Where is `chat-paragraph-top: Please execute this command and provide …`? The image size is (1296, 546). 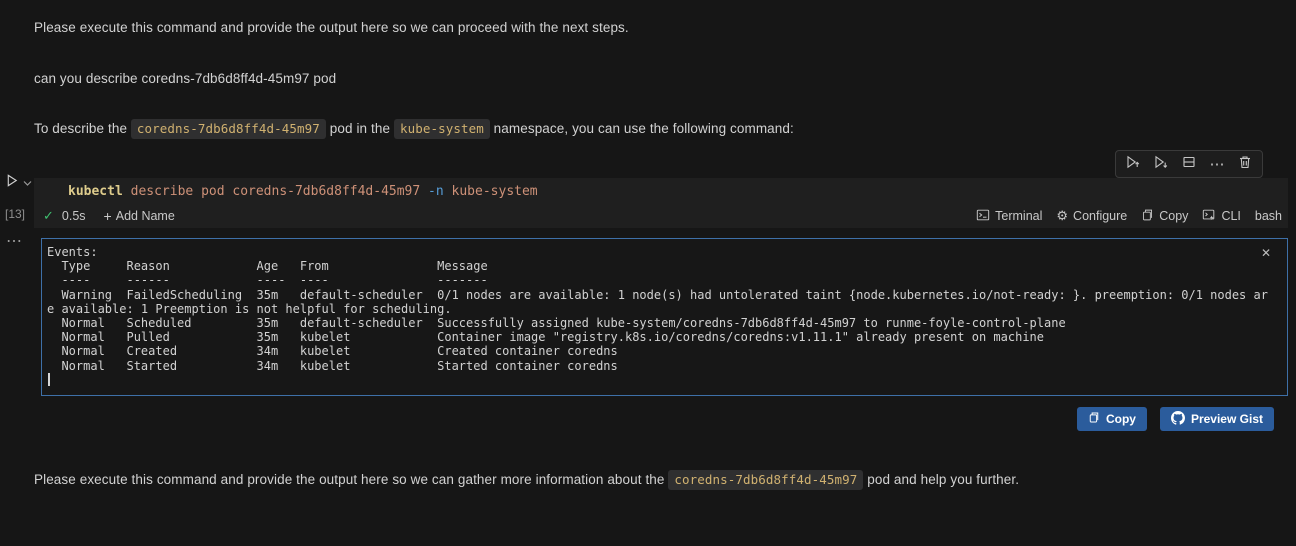 chat-paragraph-top: Please execute this command and provide … is located at coordinates (331, 27).